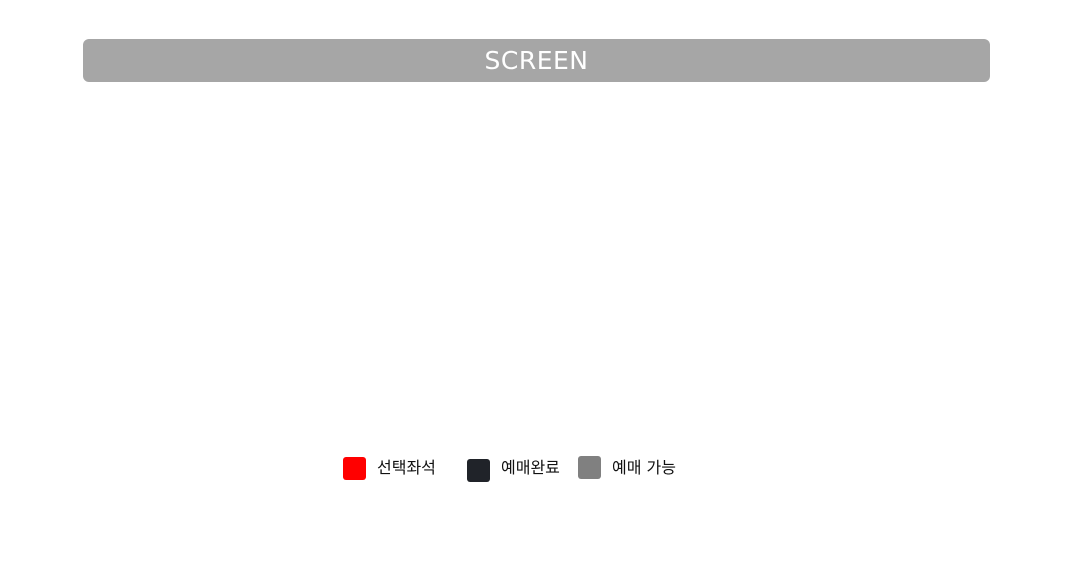 The height and width of the screenshot is (570, 1076). I want to click on booked-seat-swatch, so click(478, 470).